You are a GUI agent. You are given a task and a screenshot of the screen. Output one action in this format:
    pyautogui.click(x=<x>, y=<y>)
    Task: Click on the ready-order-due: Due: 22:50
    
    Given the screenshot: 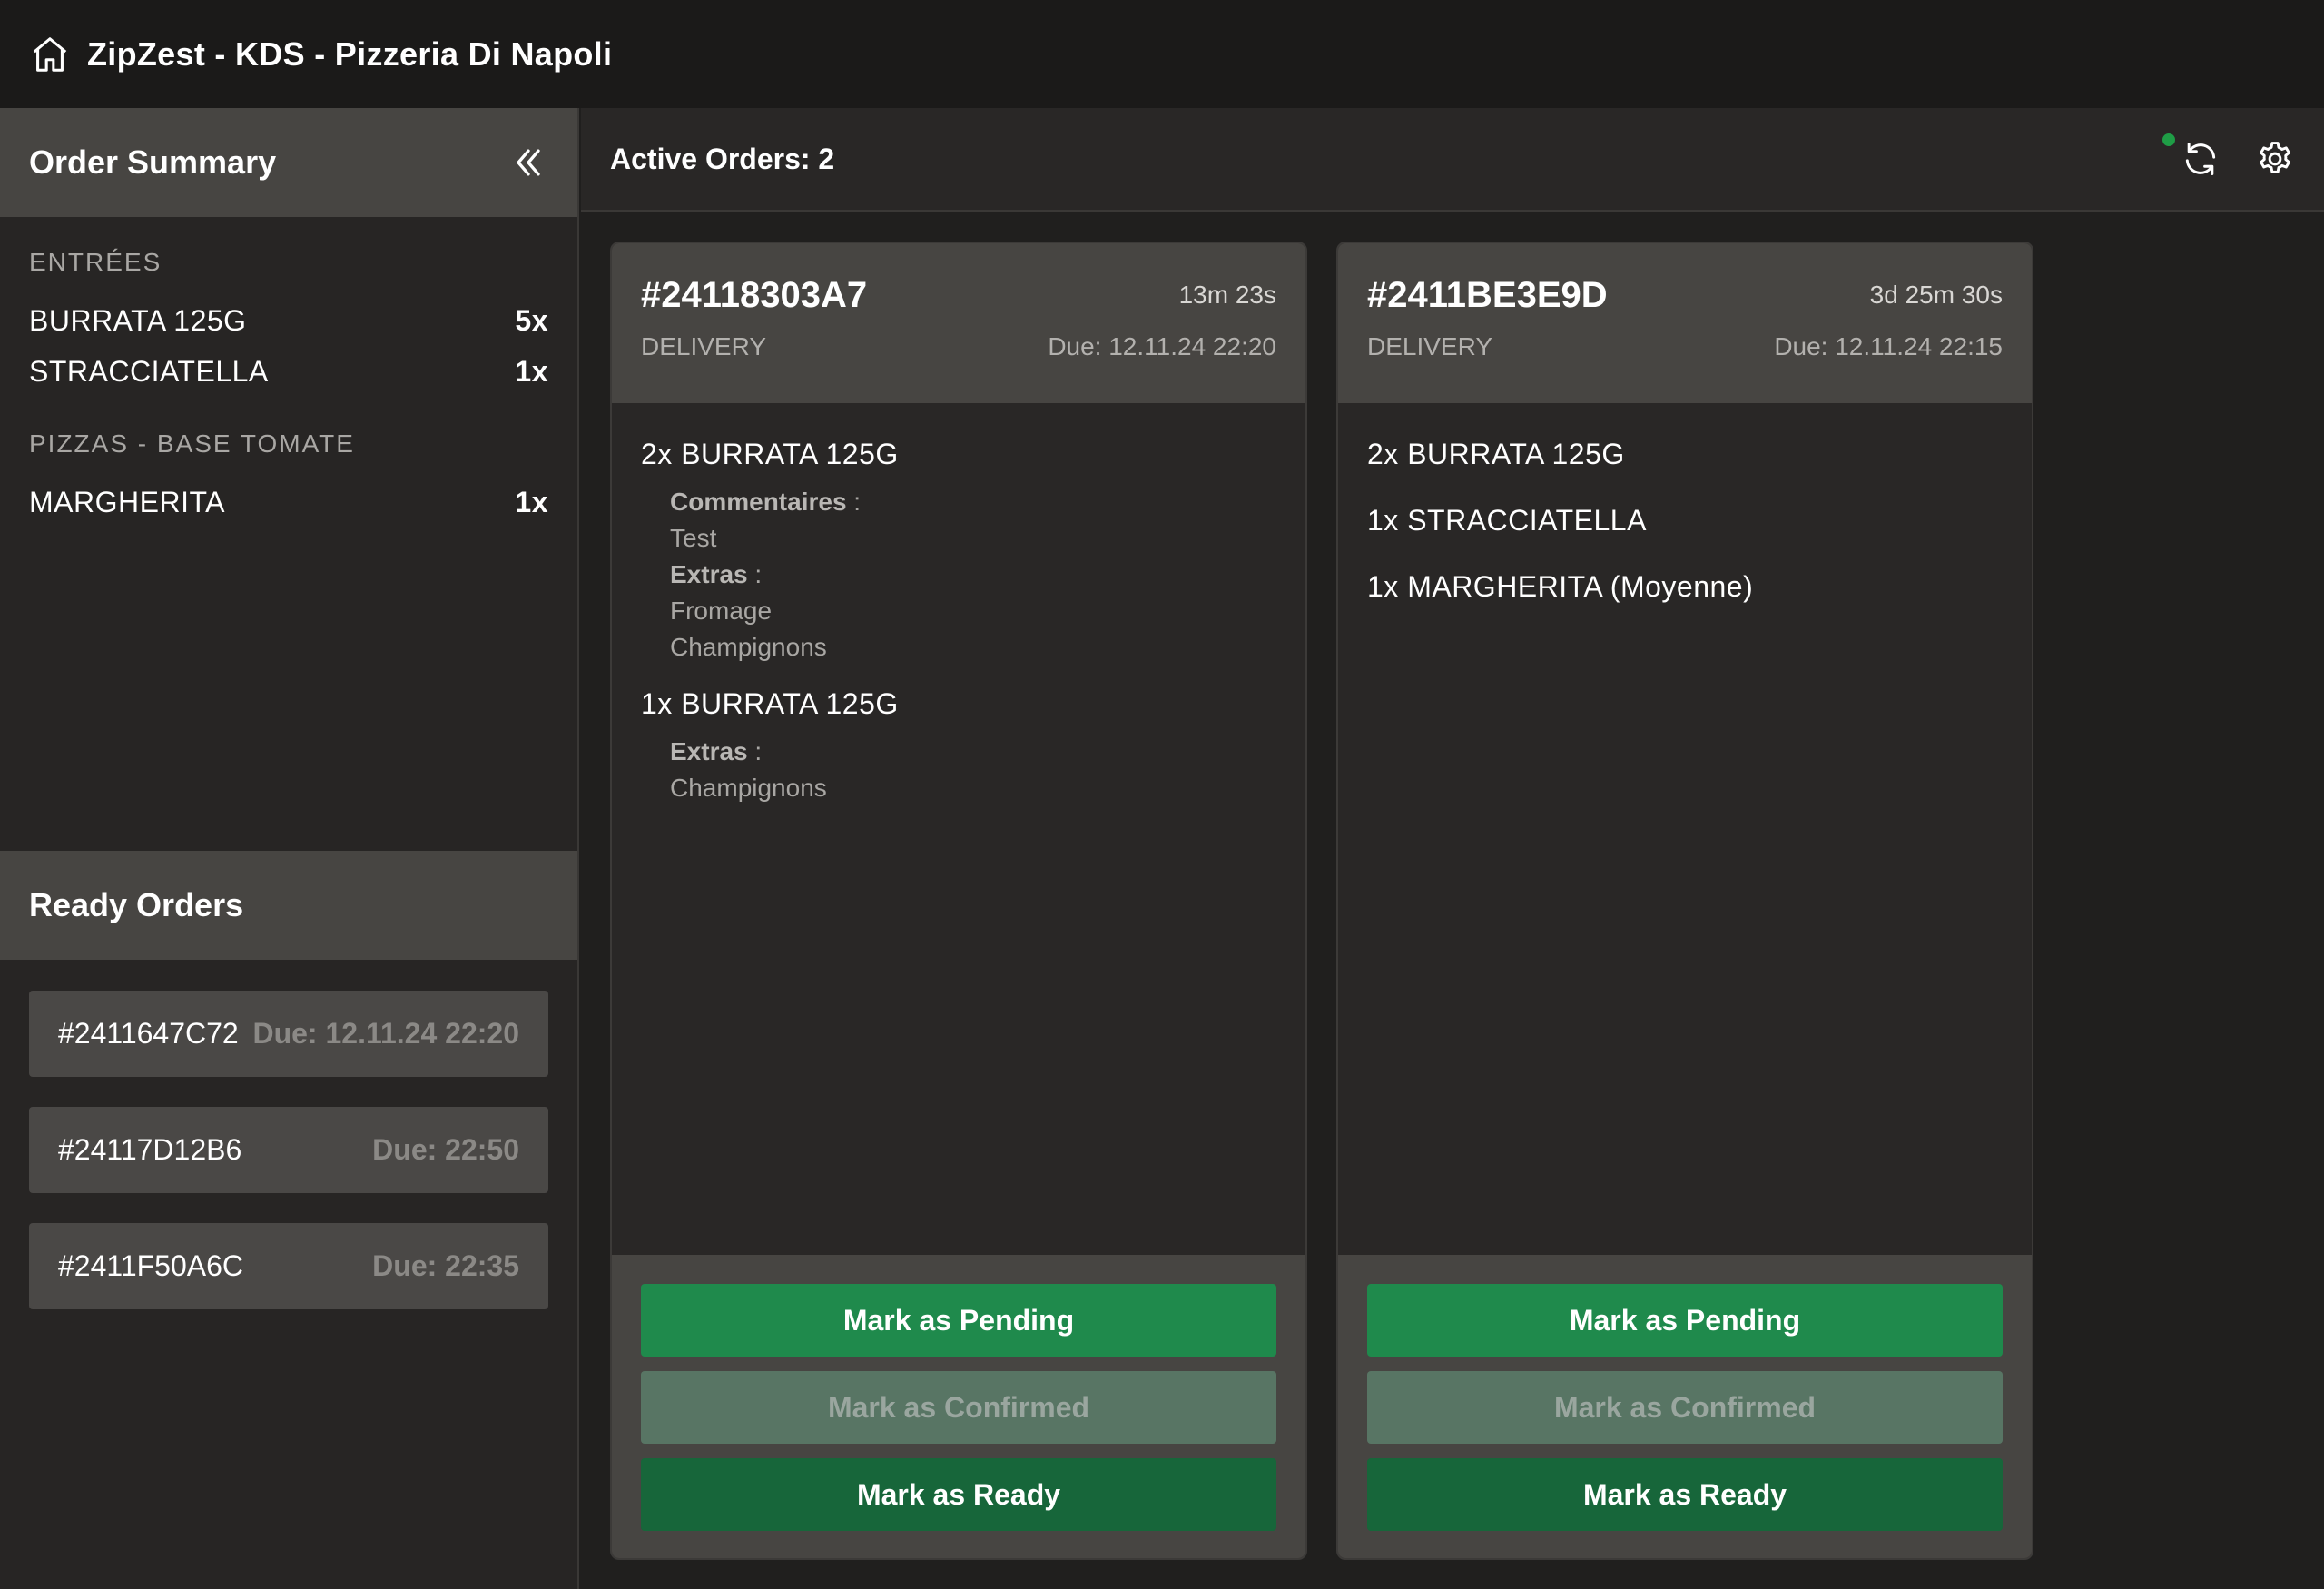 What is the action you would take?
    pyautogui.click(x=445, y=1149)
    